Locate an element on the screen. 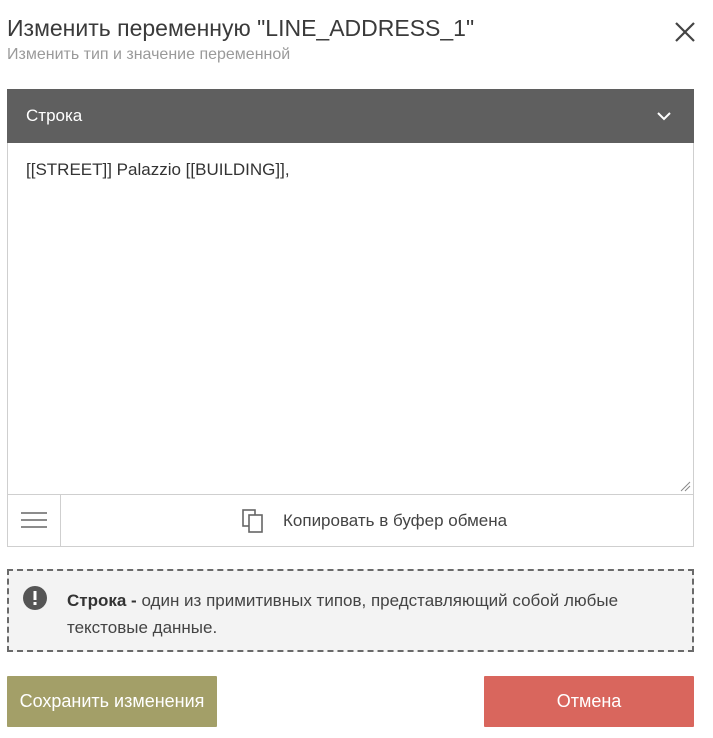  hamburger-menu-icon is located at coordinates (34, 520).